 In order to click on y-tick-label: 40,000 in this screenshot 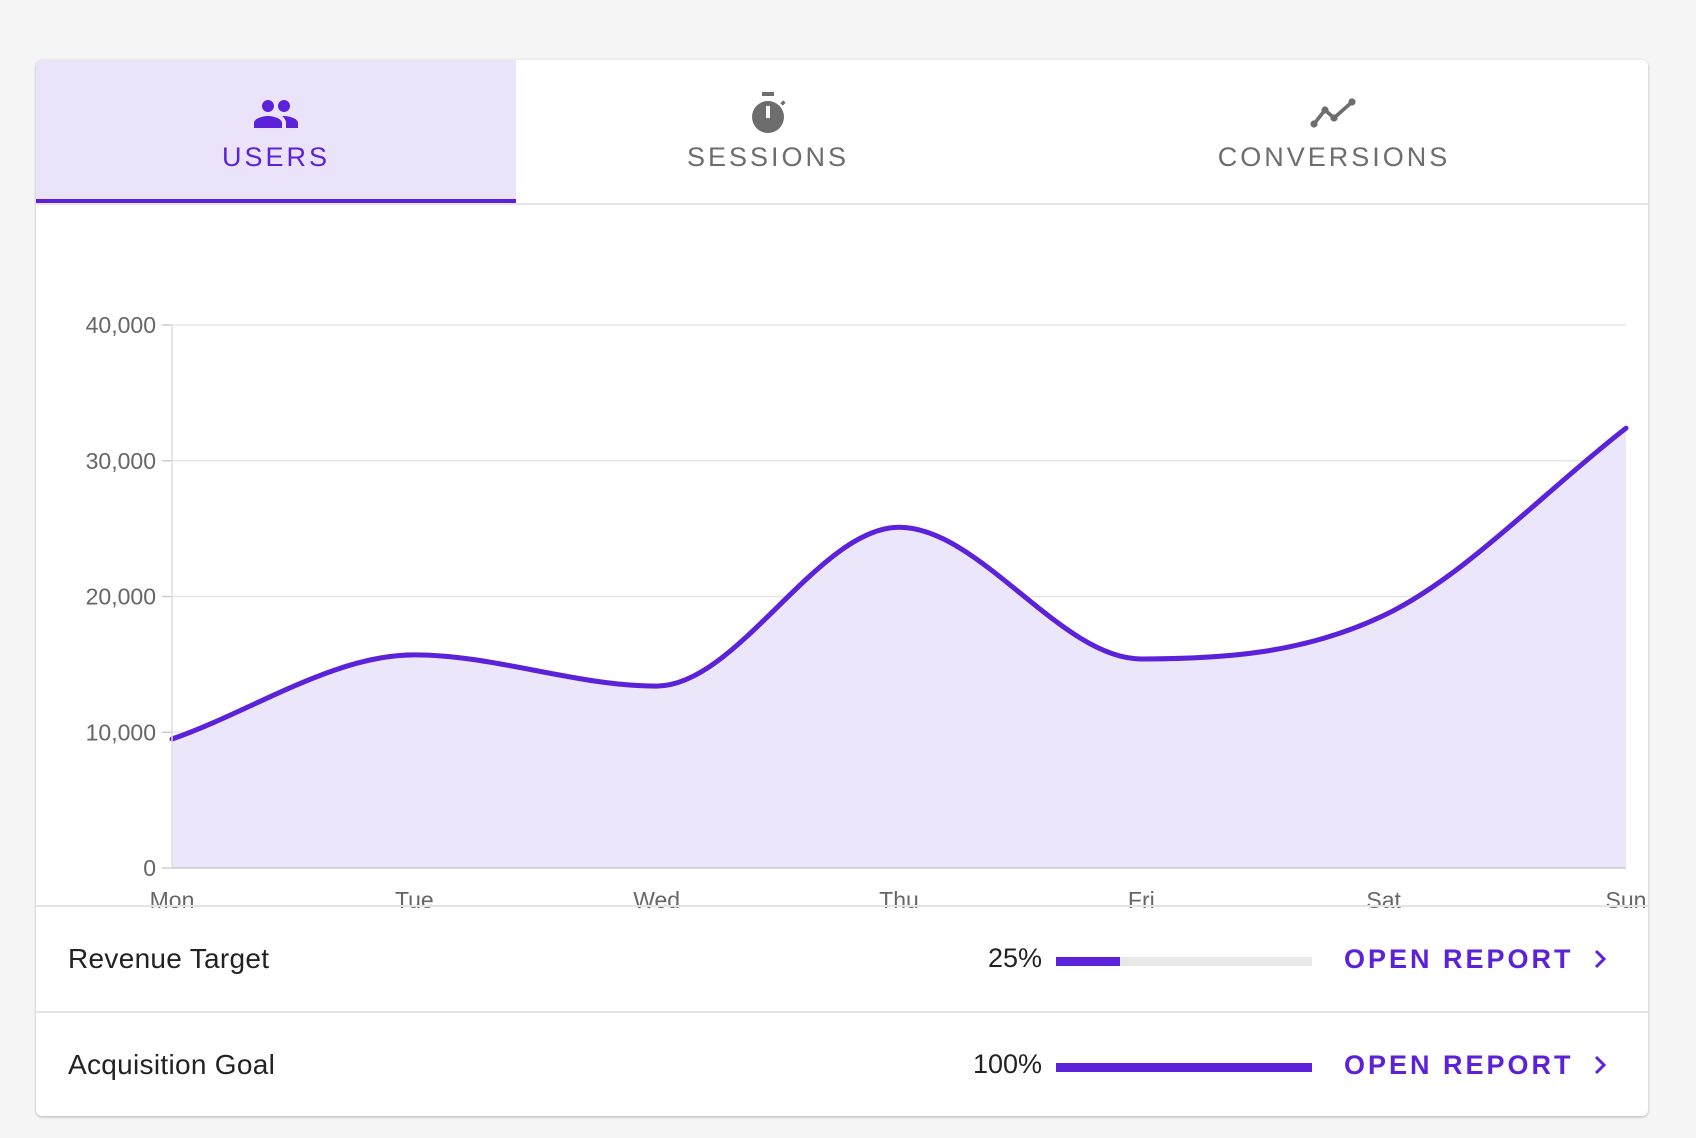, I will do `click(121, 325)`.